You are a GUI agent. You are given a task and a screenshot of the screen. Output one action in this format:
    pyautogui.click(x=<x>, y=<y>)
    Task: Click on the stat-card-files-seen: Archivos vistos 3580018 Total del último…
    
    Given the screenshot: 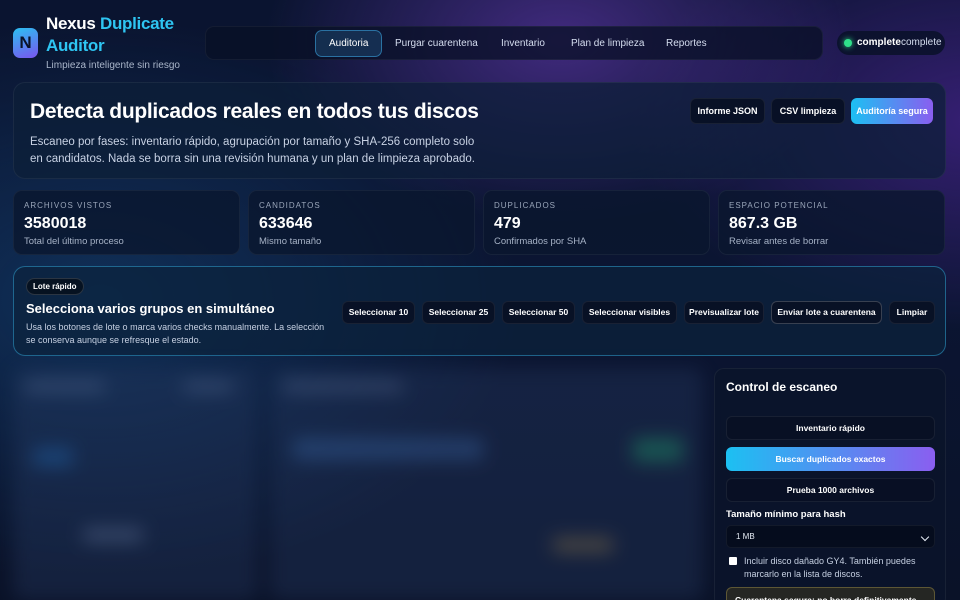 What is the action you would take?
    pyautogui.click(x=126, y=222)
    